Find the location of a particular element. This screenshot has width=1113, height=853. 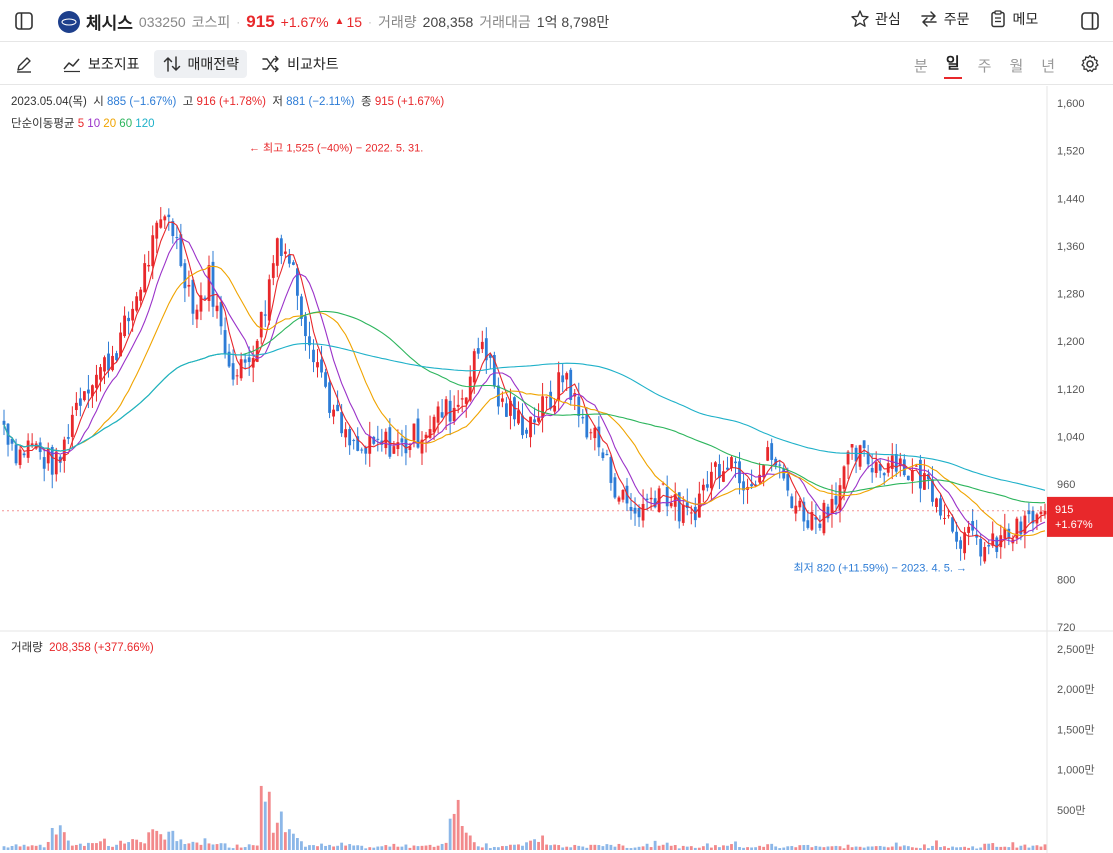

period-minute: 분 is located at coordinates (921, 65).